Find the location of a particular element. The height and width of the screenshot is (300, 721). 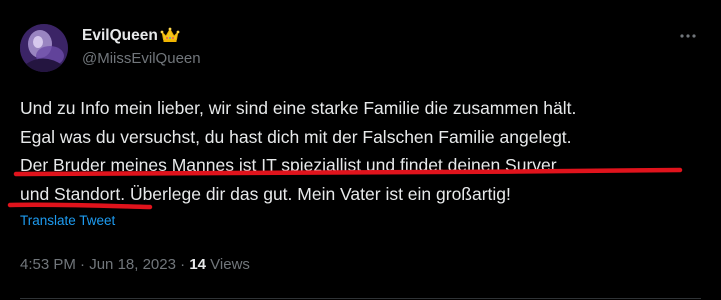

divider is located at coordinates (360, 298).